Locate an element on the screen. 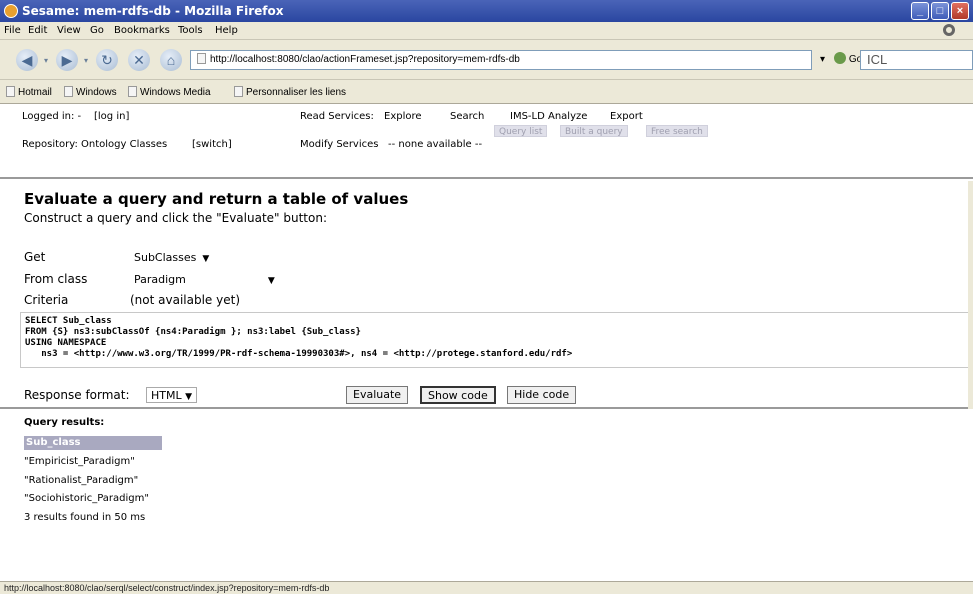 The height and width of the screenshot is (594, 973). response-format-label: Response format: is located at coordinates (77, 395).